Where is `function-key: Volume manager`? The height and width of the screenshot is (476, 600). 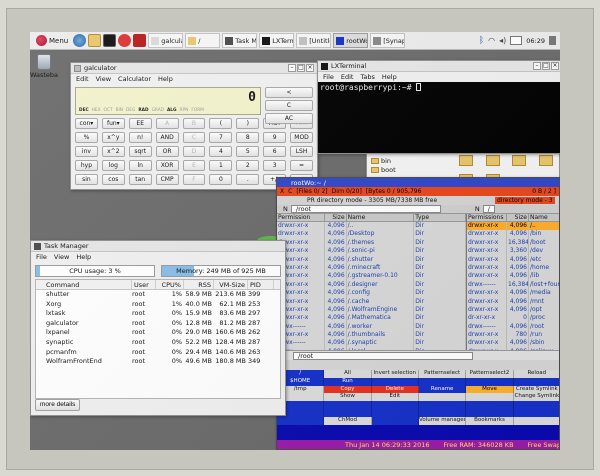 function-key: Volume manager is located at coordinates (442, 420).